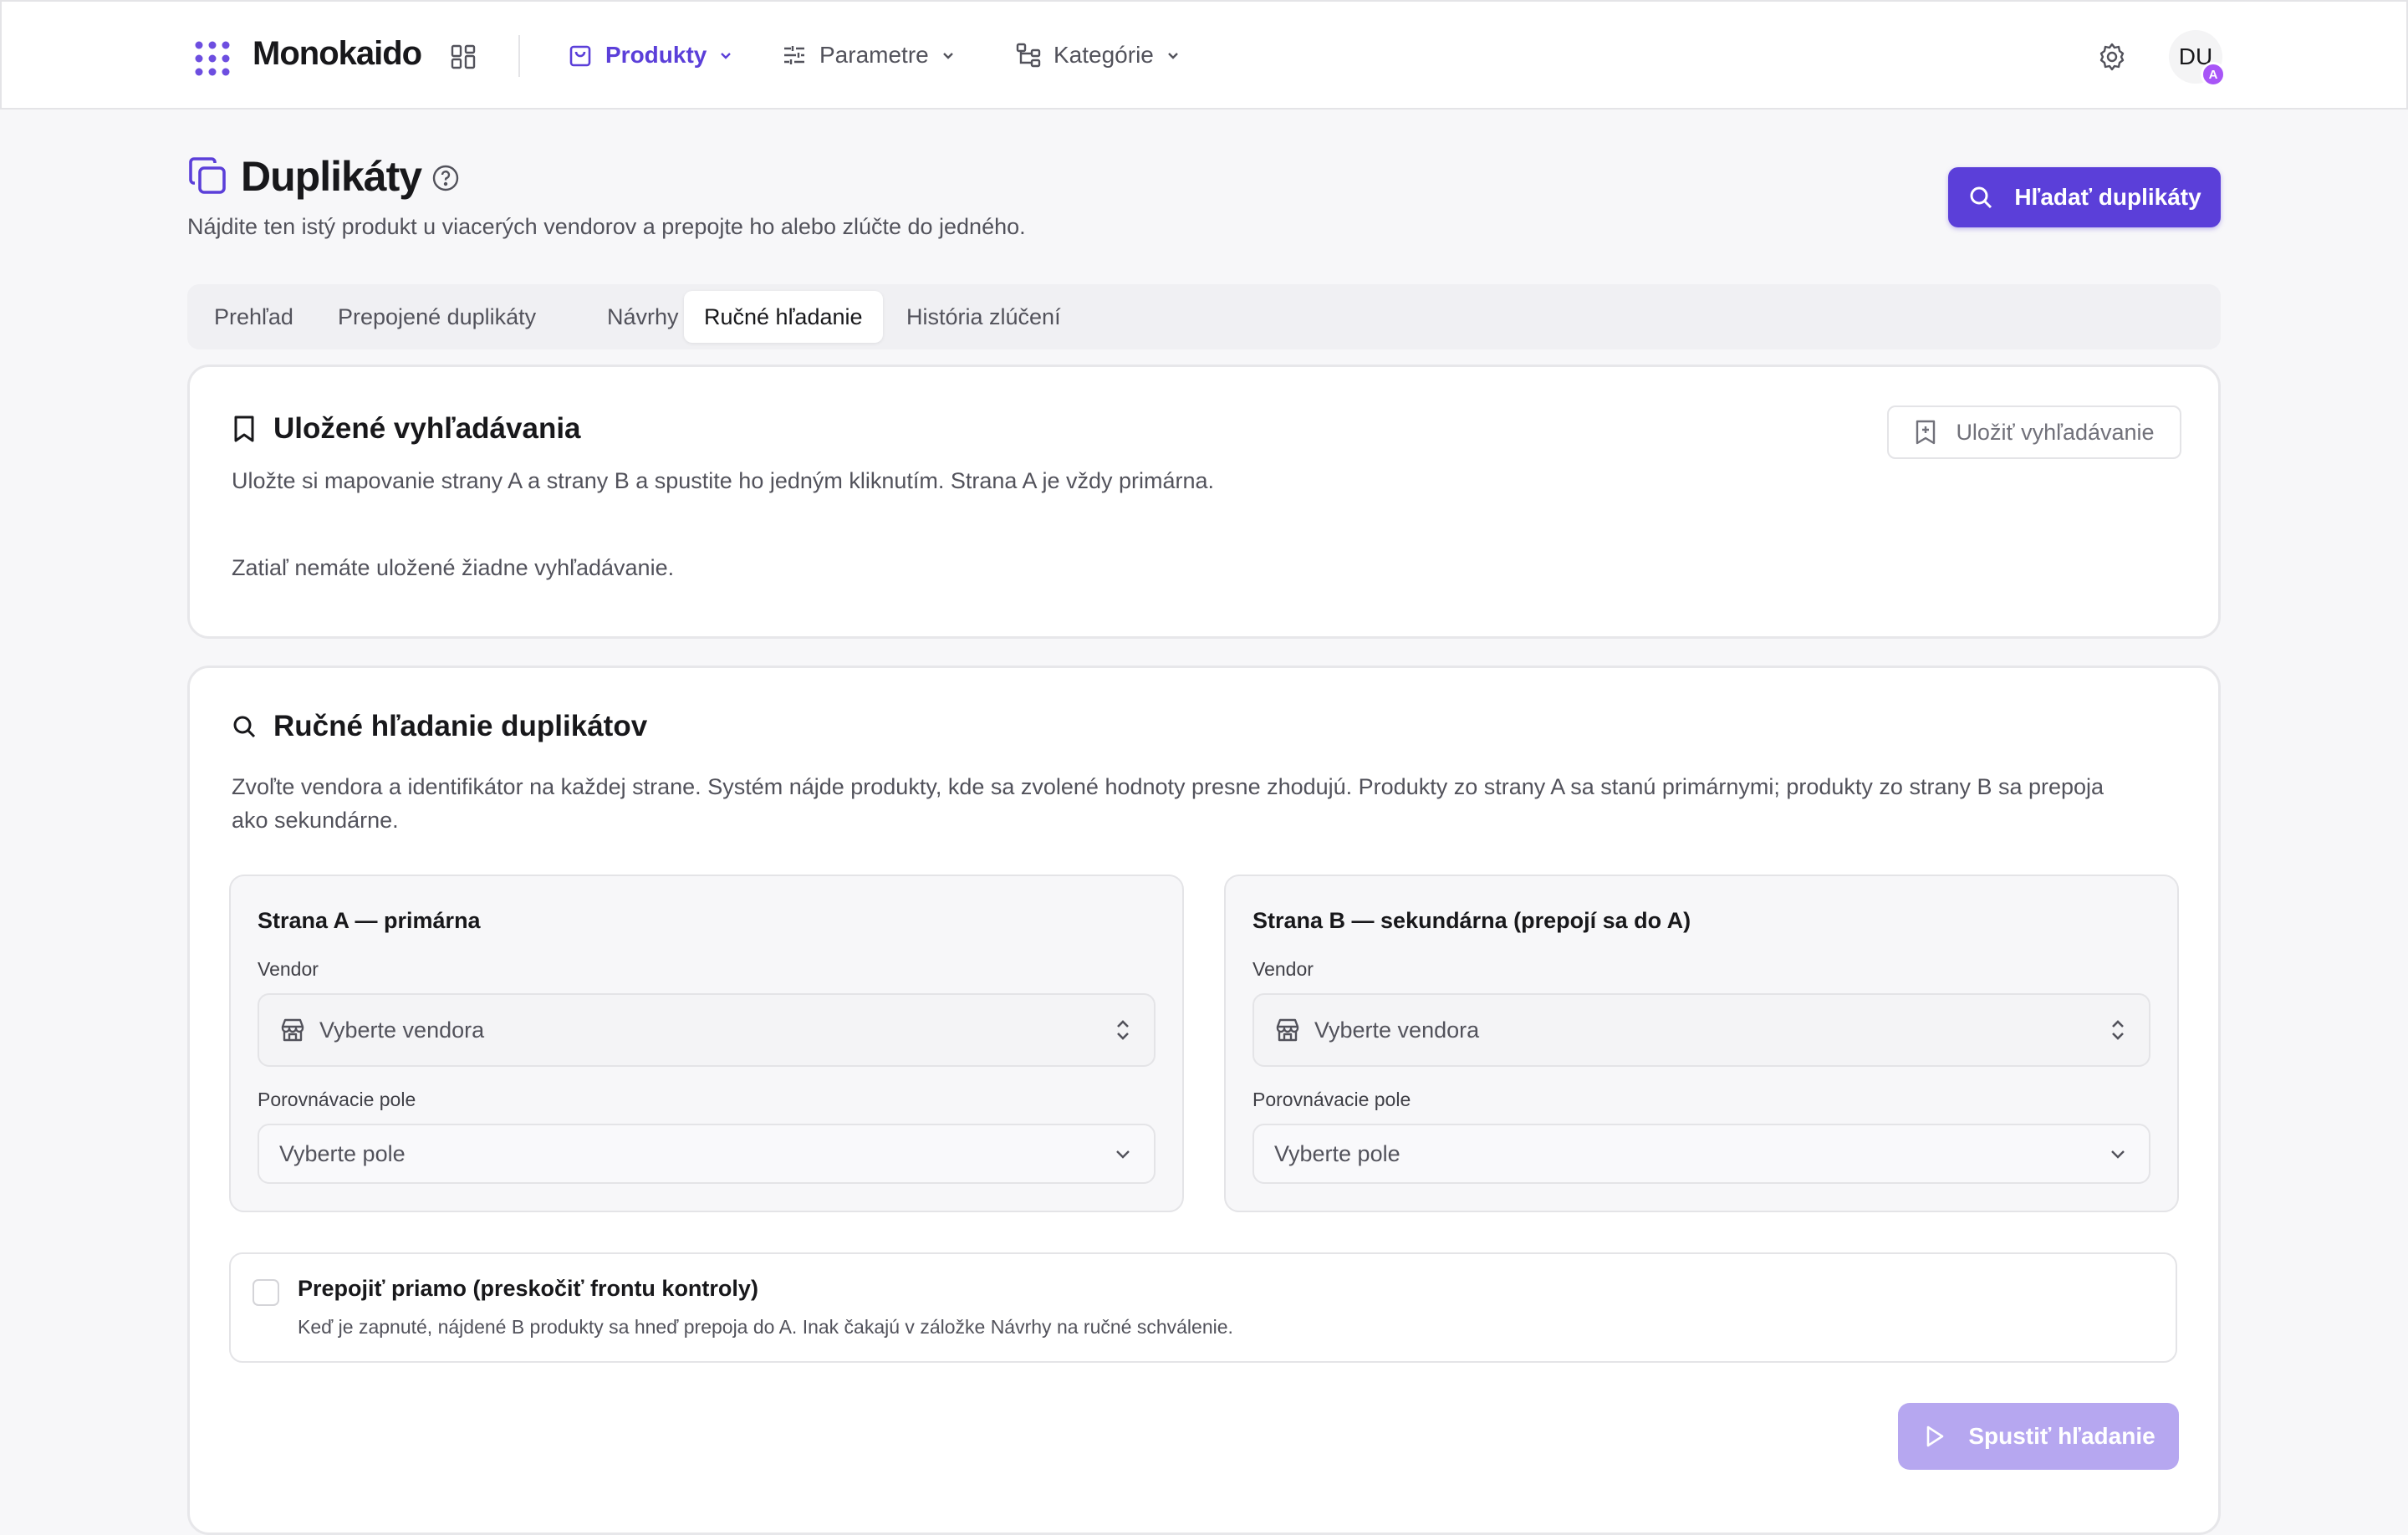  What do you see at coordinates (1926, 432) in the screenshot?
I see `bookmark-plus-icon` at bounding box center [1926, 432].